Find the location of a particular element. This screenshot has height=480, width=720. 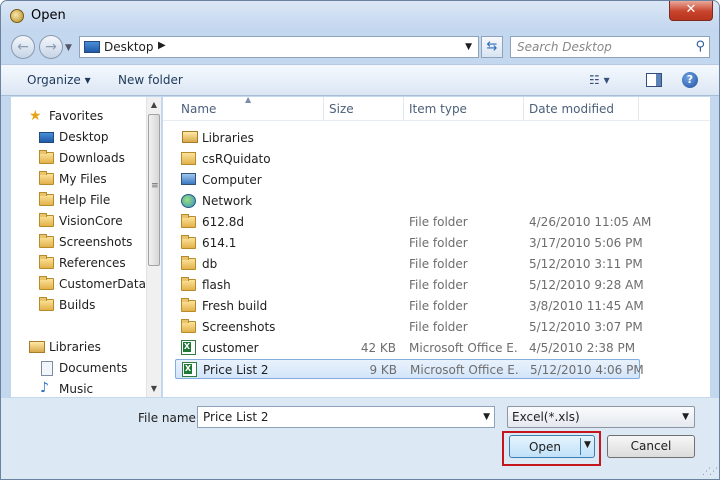

sidebar-item-label: Favorites is located at coordinates (76, 116).